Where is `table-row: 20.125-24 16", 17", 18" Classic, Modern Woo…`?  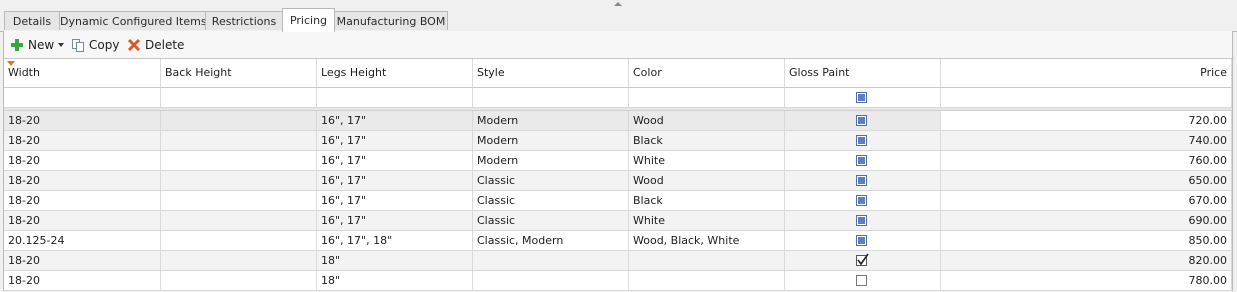
table-row: 20.125-24 16", 17", 18" Classic, Modern Woo… is located at coordinates (618, 241).